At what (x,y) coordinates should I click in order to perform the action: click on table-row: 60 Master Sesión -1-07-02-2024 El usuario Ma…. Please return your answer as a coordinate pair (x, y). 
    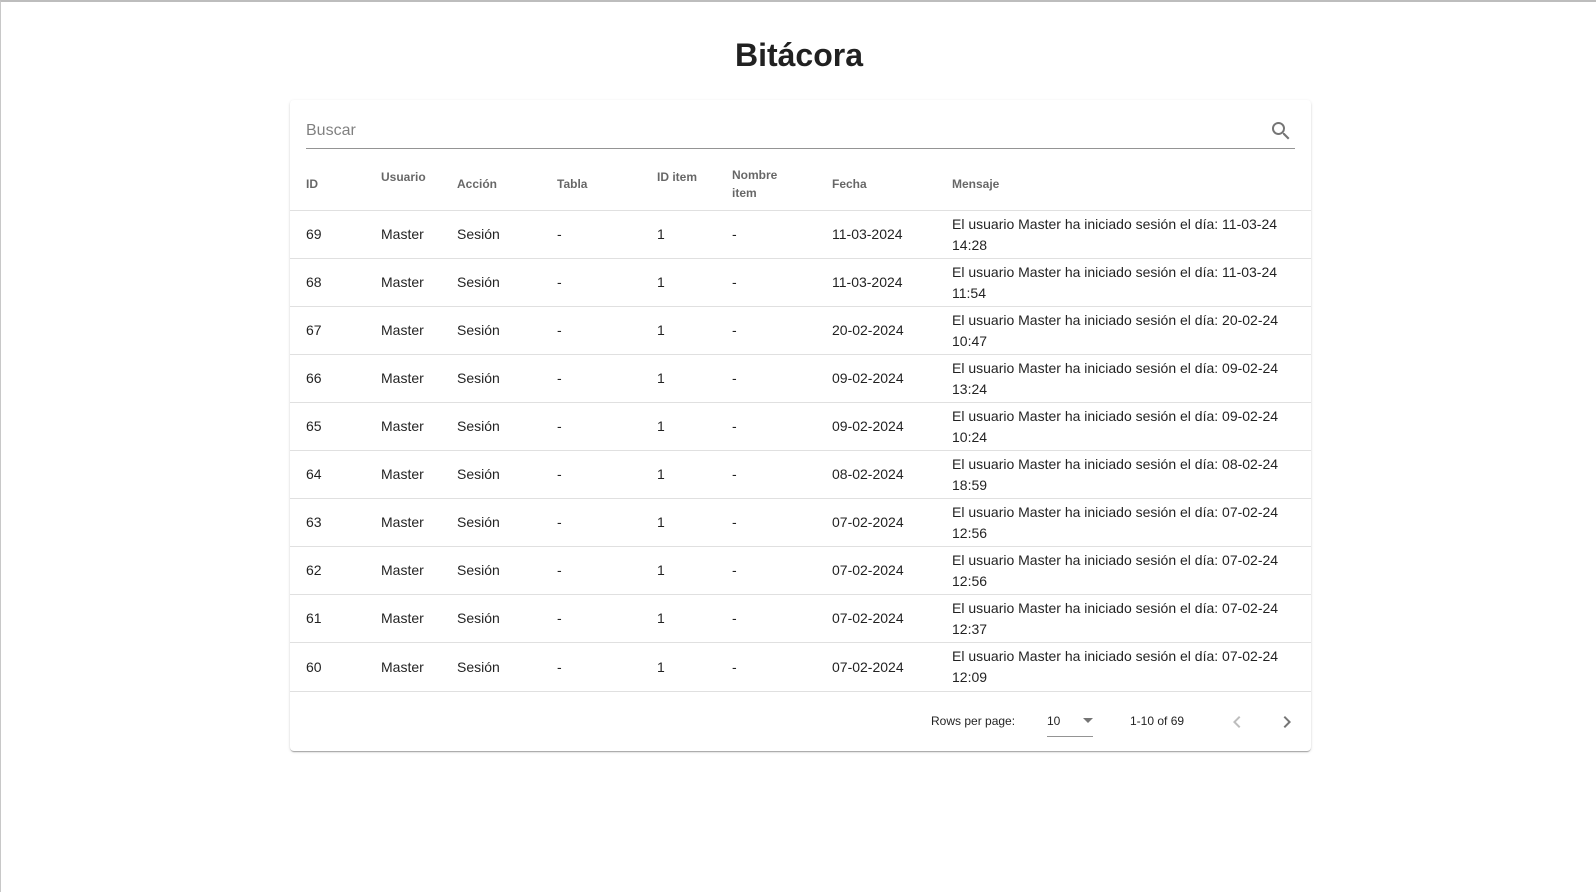
    Looking at the image, I should click on (800, 667).